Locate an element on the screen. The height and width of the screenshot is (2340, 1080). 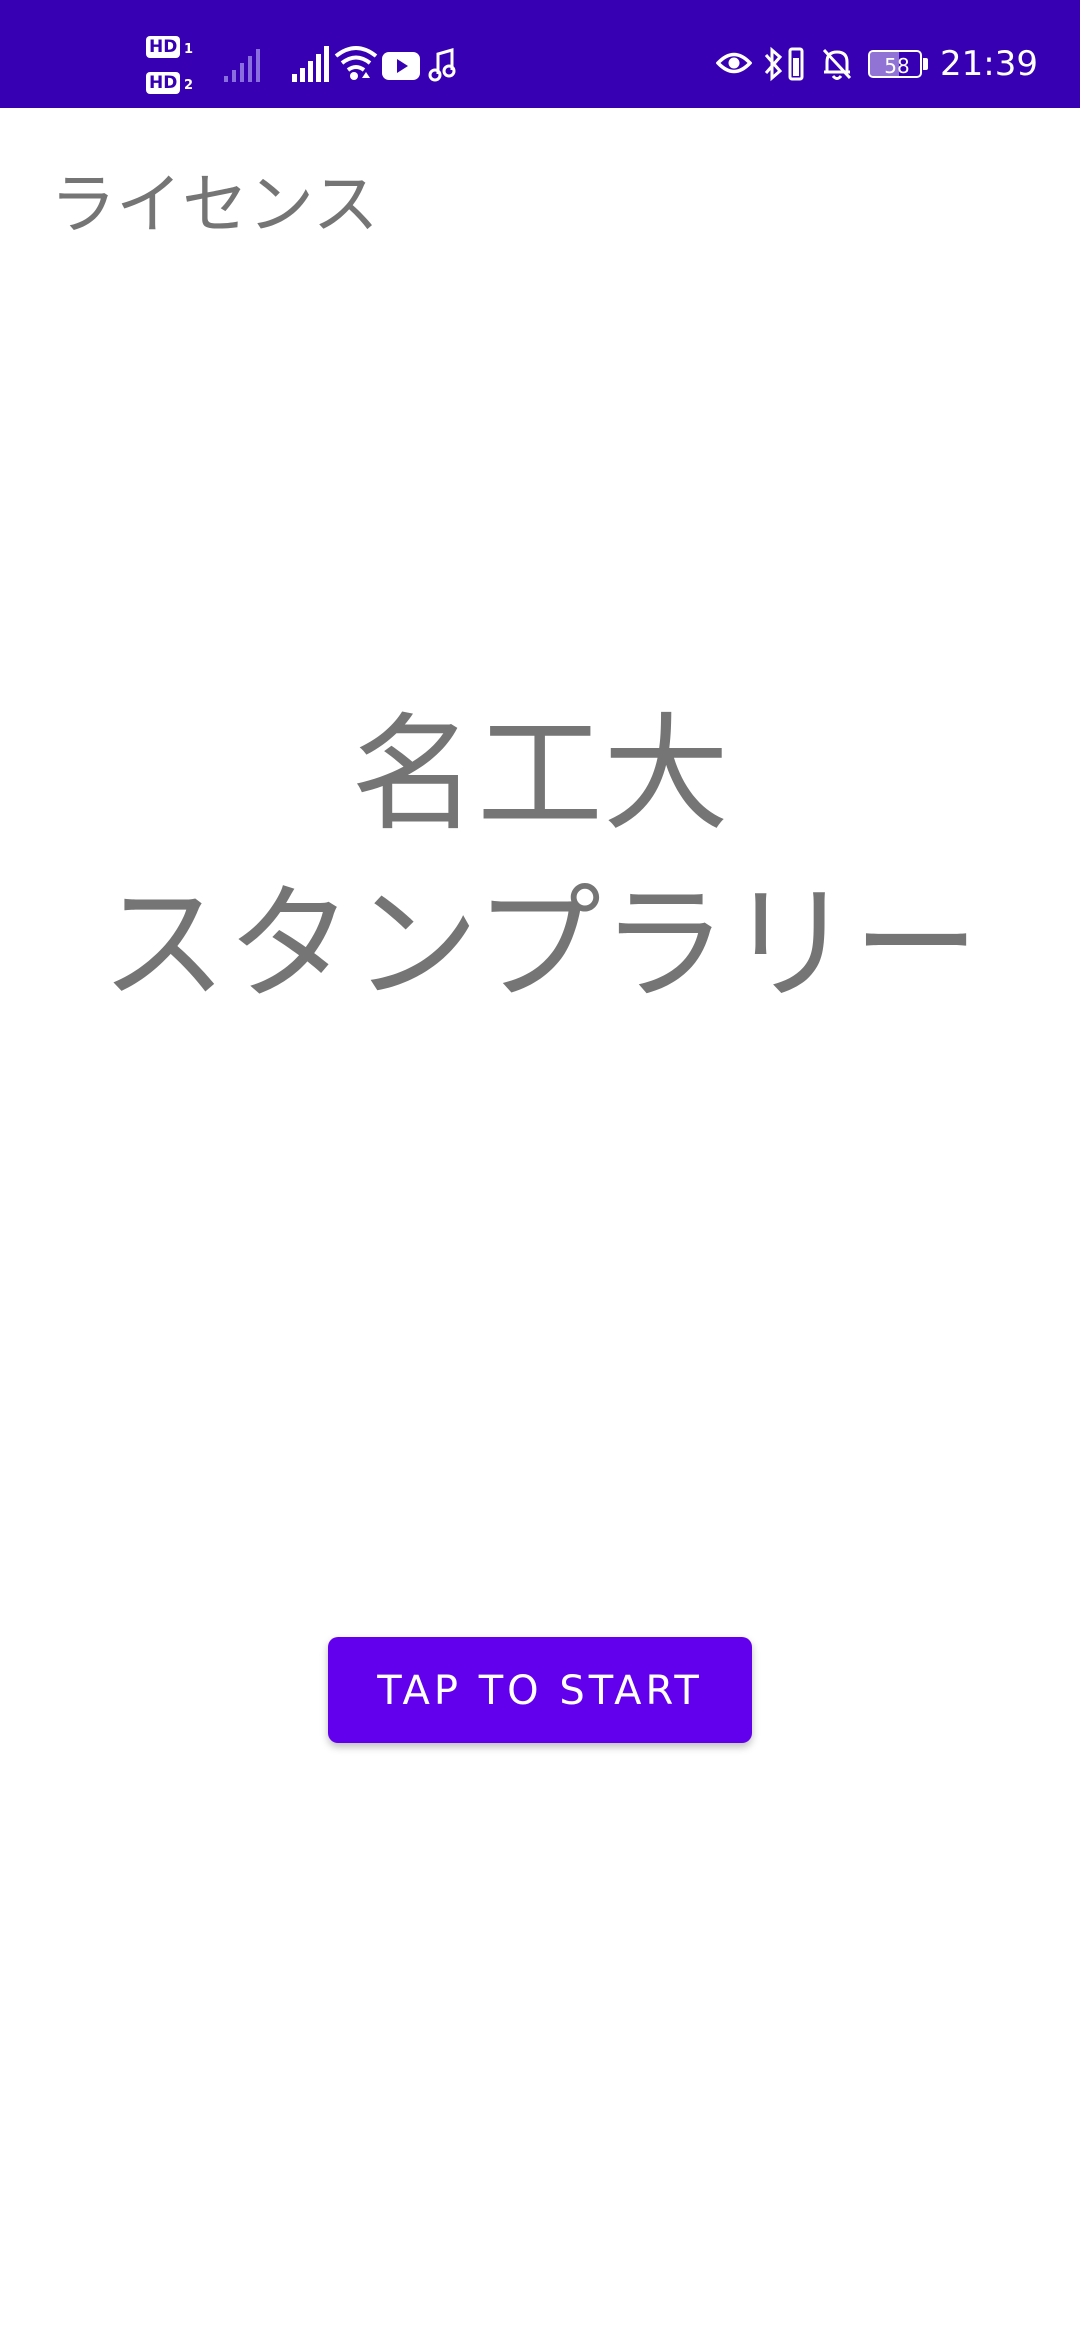
sim-index: 2 is located at coordinates (189, 85).